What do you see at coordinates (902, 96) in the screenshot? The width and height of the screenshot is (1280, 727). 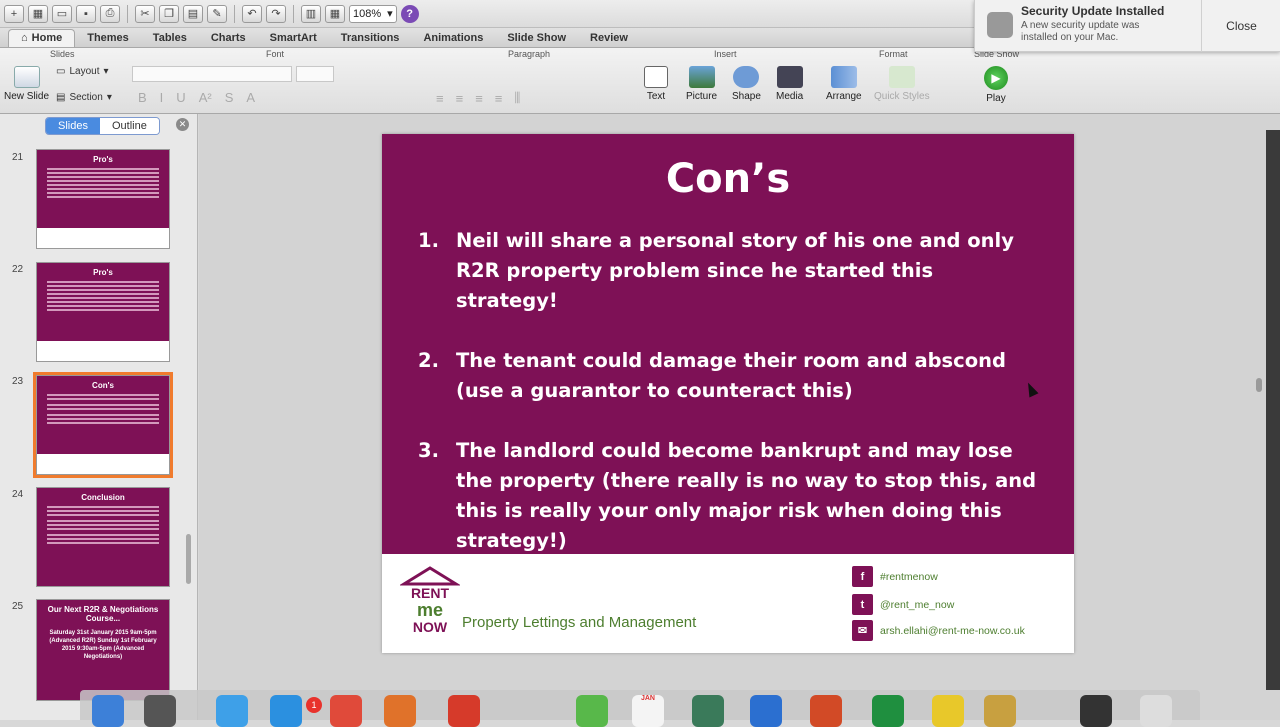 I see `quick-styles-label: Quick Styles` at bounding box center [902, 96].